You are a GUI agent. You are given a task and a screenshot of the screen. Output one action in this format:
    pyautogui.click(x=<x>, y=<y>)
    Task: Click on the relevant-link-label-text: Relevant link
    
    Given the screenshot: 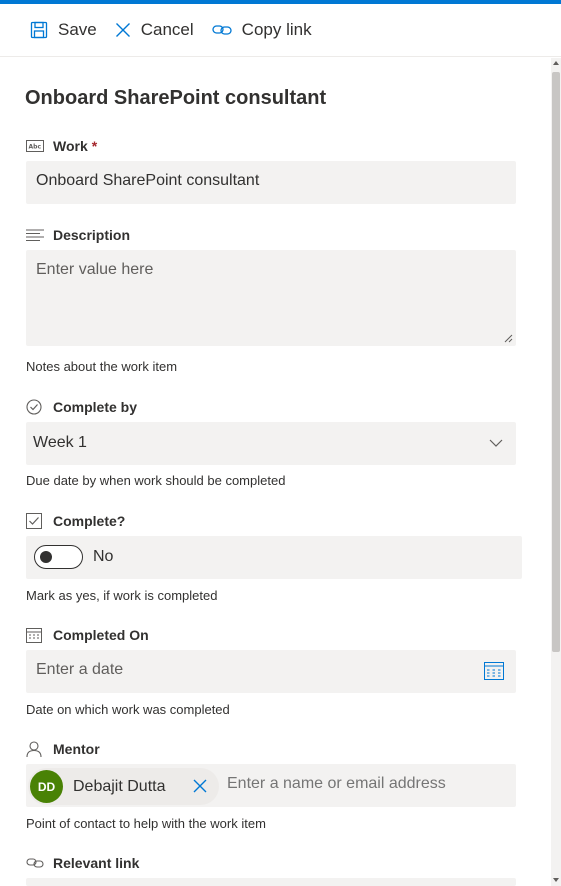 What is the action you would take?
    pyautogui.click(x=96, y=863)
    